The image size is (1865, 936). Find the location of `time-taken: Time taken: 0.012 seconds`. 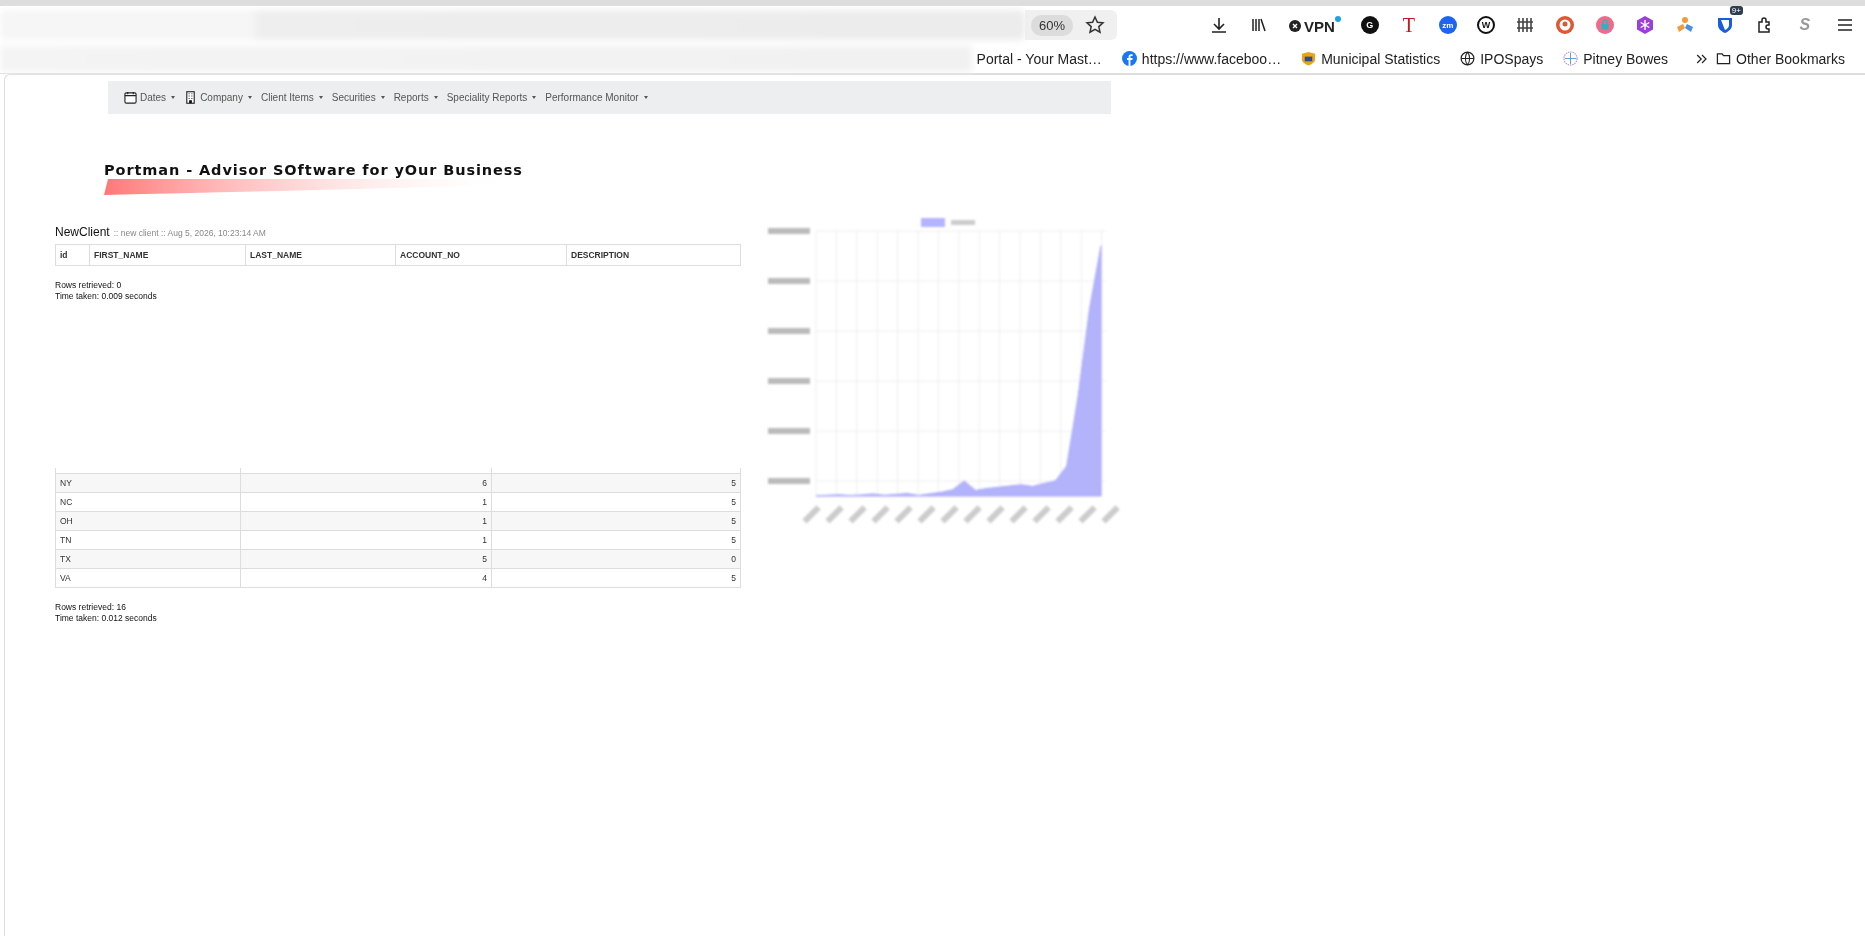

time-taken: Time taken: 0.012 seconds is located at coordinates (106, 618).